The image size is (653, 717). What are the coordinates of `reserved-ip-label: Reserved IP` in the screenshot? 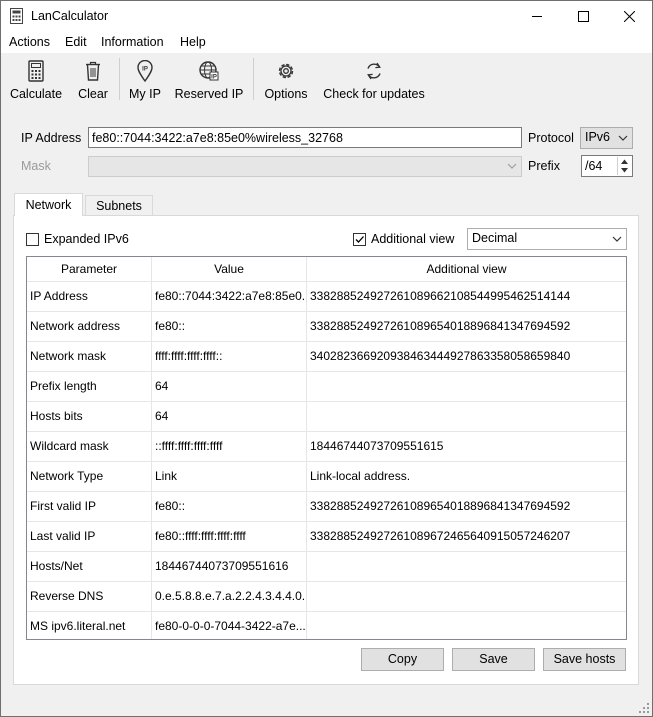 It's located at (209, 94).